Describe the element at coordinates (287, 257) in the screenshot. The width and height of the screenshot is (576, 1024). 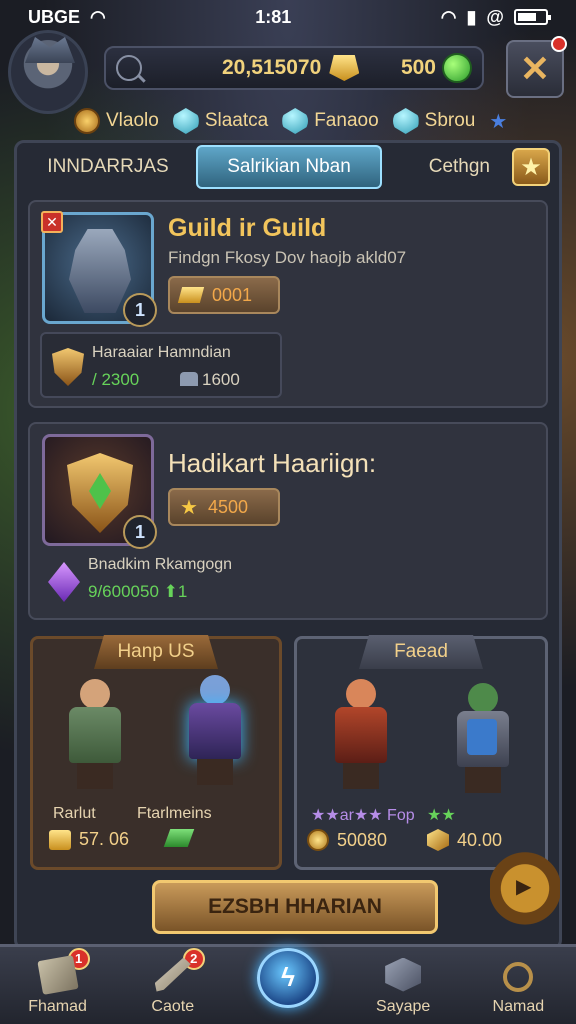
I see `guild-description: Findgn Fkosy Dov haojb akld07` at that location.